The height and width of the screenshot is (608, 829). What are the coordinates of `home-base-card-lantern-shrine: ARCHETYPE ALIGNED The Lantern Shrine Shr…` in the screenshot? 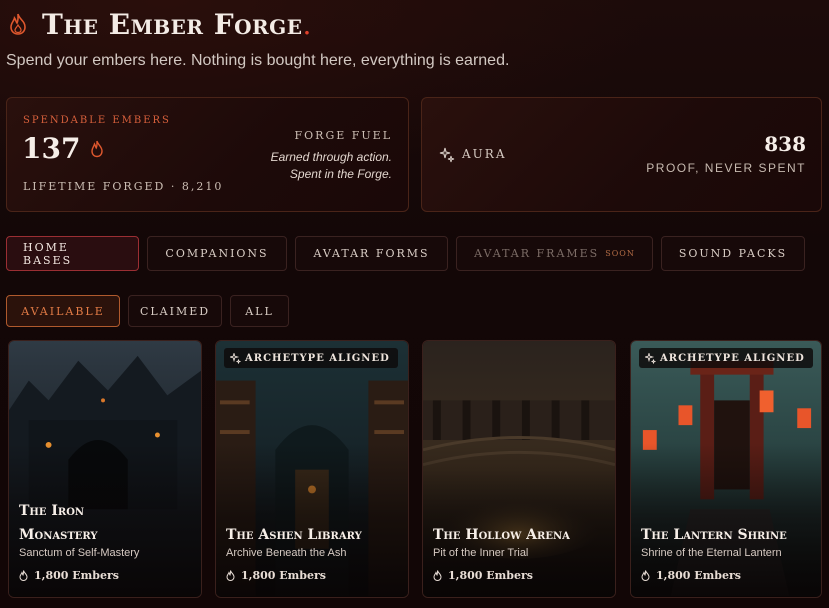 It's located at (726, 469).